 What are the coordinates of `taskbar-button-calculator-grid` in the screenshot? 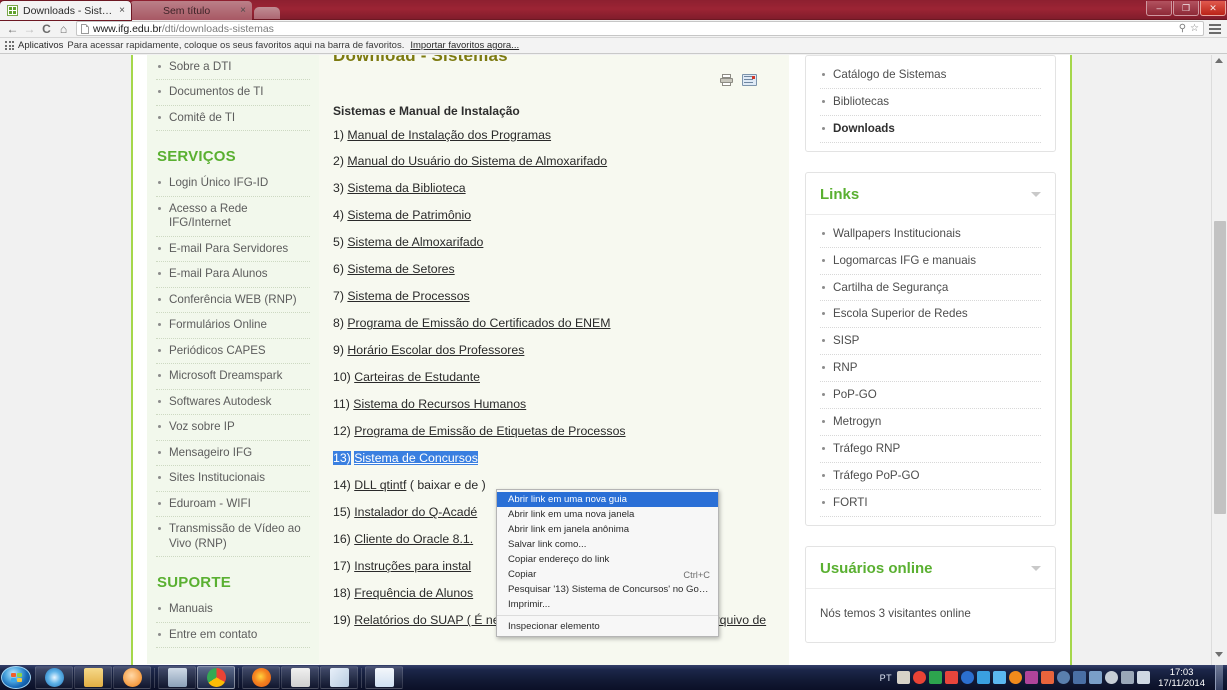 It's located at (300, 677).